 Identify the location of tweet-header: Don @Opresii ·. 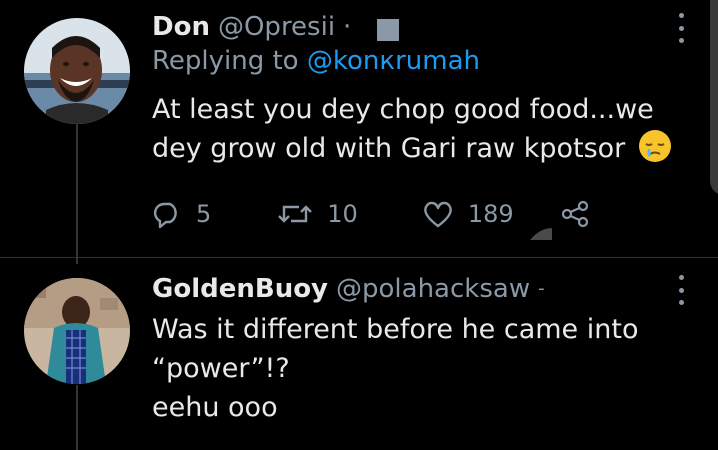
(415, 27).